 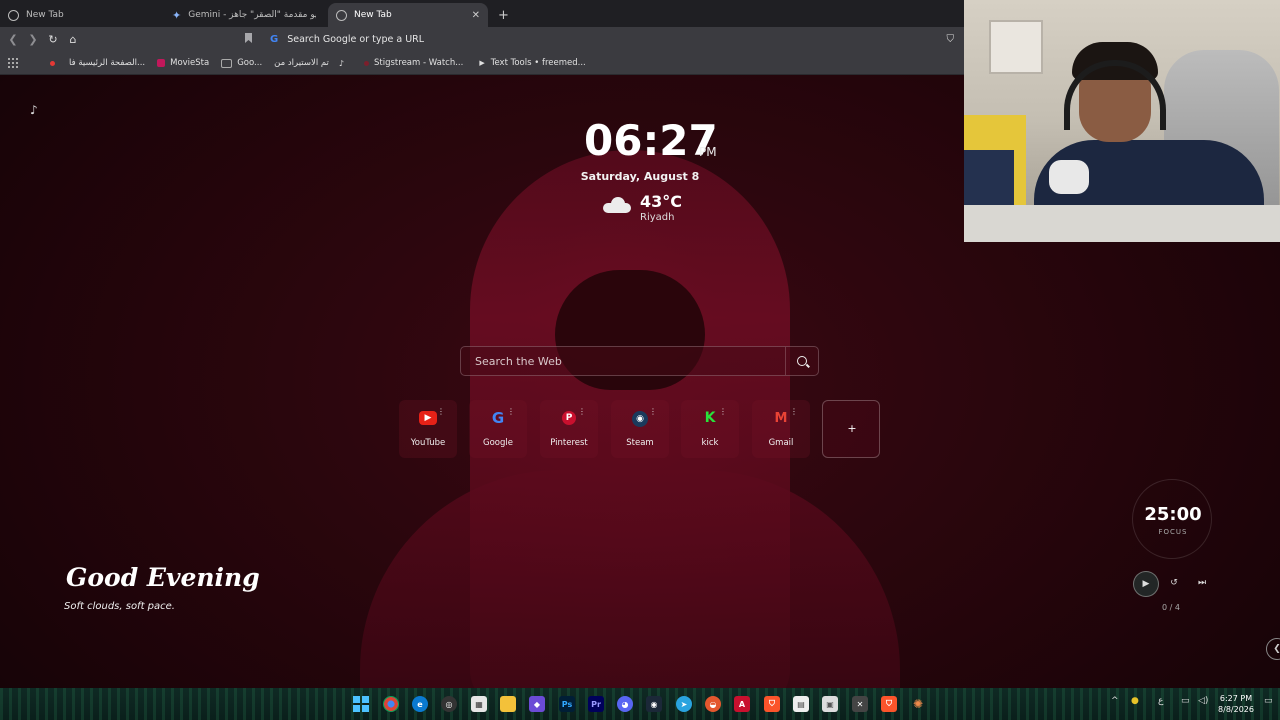 I want to click on bookmark-item: تم الاستيراد من ♪, so click(x=309, y=63).